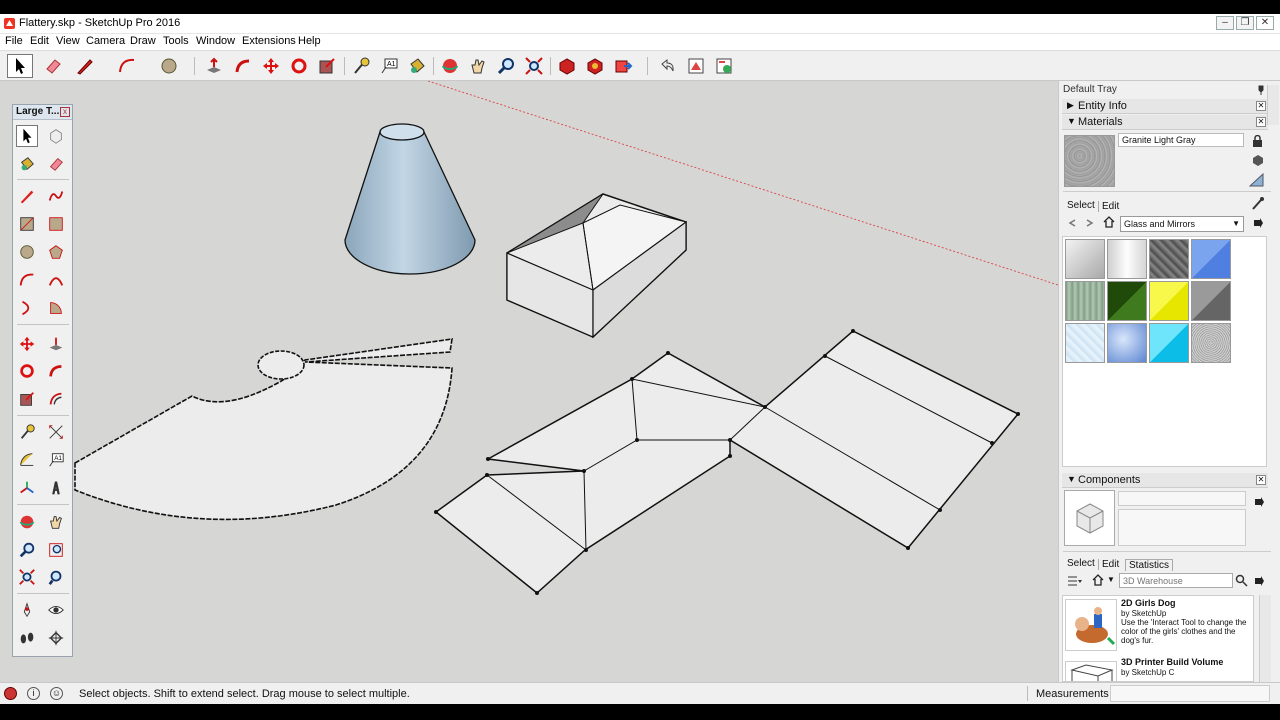 Image resolution: width=1280 pixels, height=720 pixels. I want to click on tray-scrollbar, so click(1273, 105).